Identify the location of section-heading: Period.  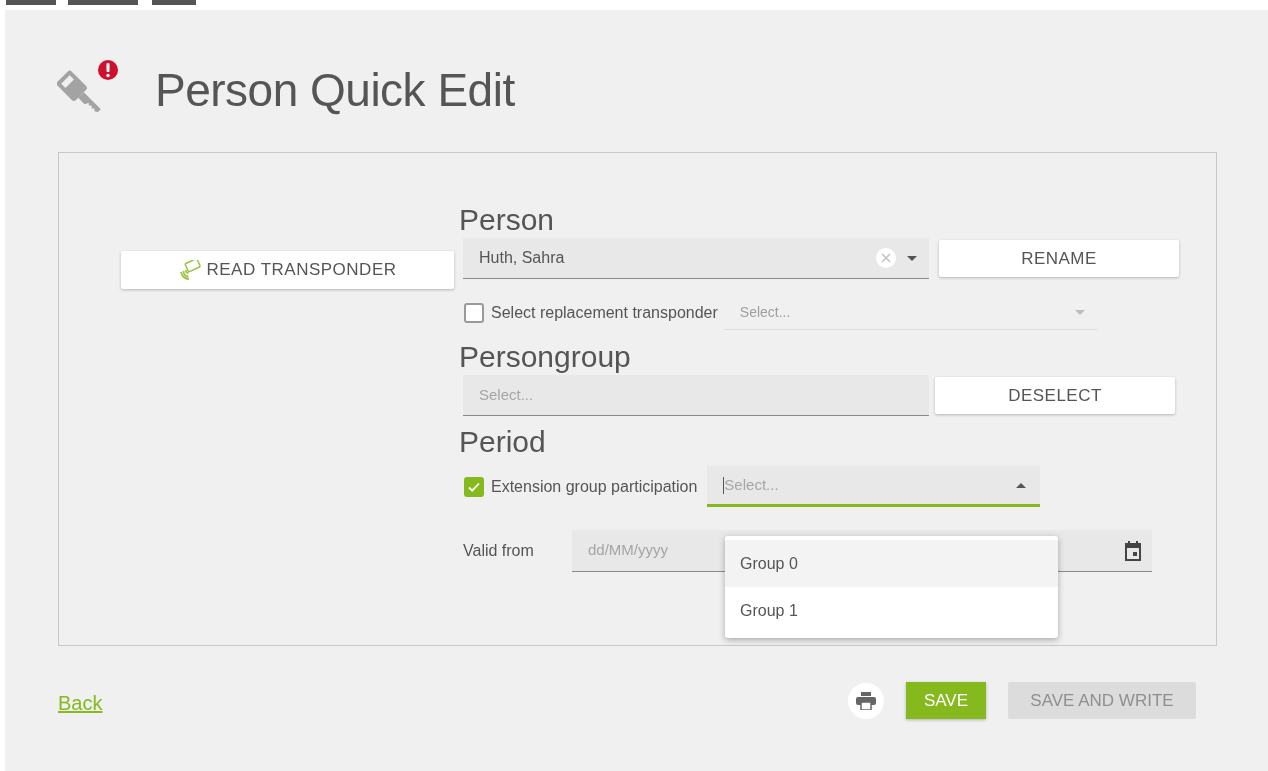
(503, 442).